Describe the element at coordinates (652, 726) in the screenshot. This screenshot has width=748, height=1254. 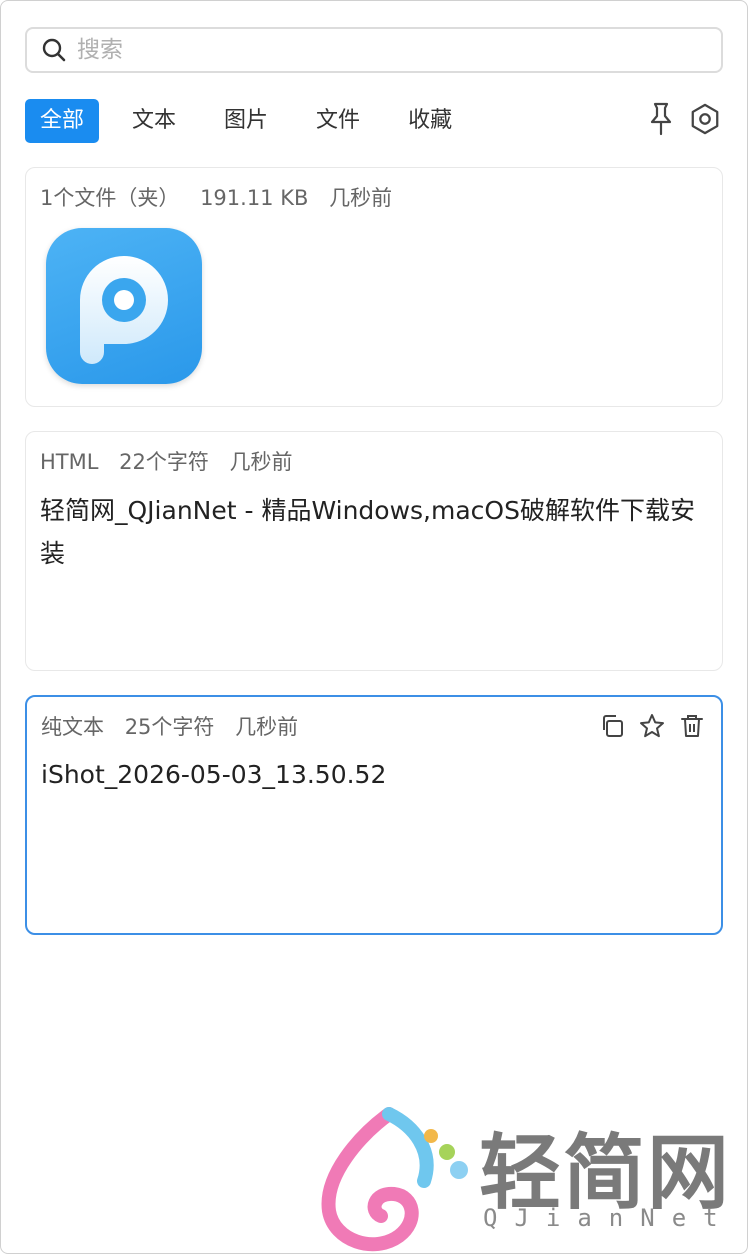
I see `star-icon` at that location.